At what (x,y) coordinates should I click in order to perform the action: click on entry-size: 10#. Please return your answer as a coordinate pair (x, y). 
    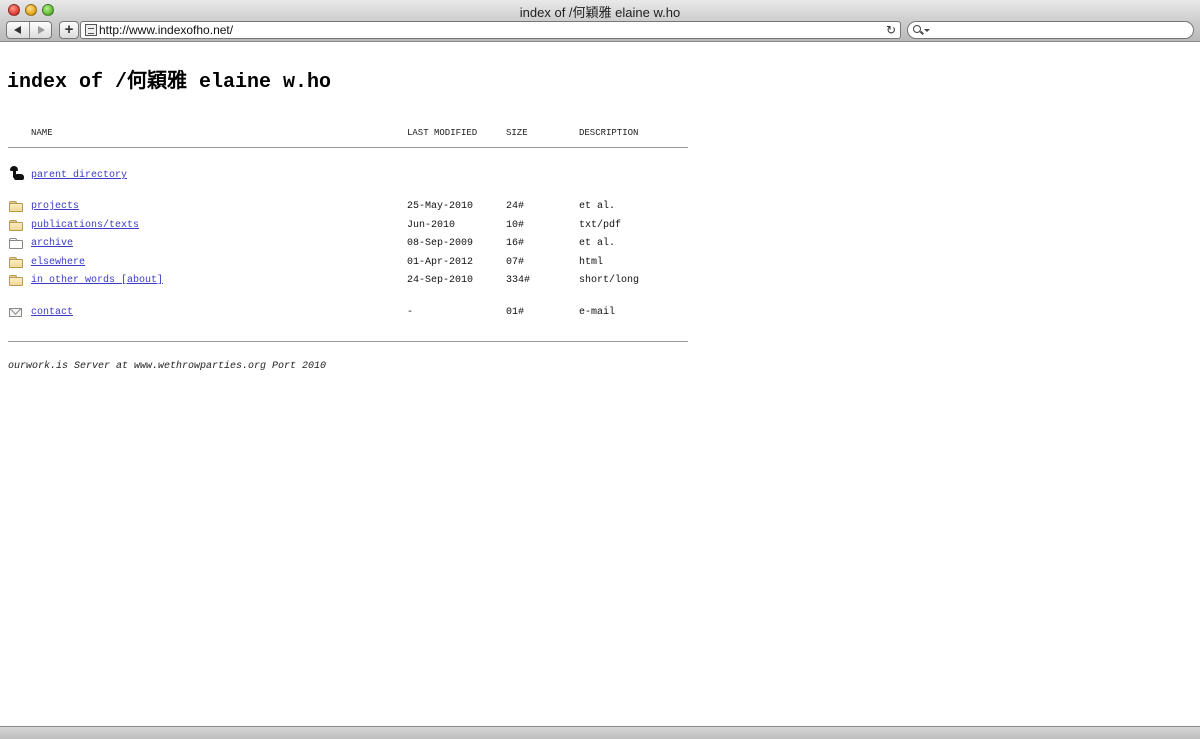
    Looking at the image, I should click on (515, 225).